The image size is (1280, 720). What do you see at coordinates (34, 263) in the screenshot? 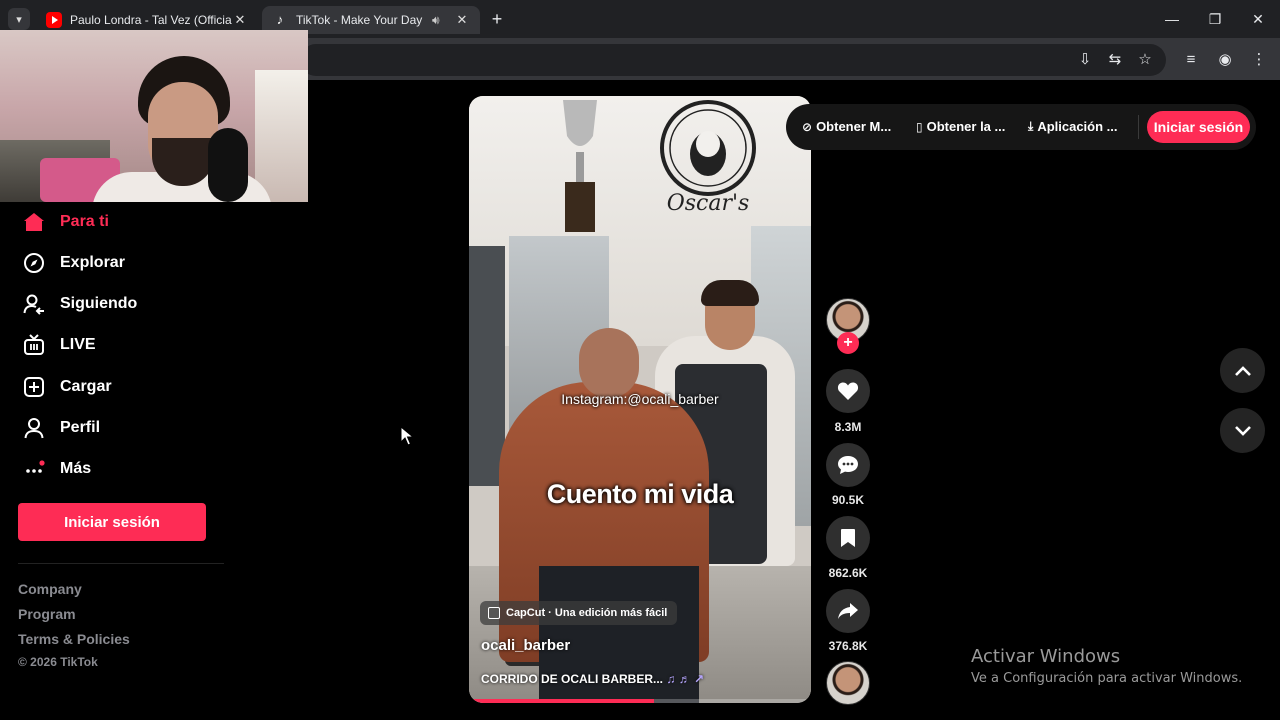
I see `compass-icon` at bounding box center [34, 263].